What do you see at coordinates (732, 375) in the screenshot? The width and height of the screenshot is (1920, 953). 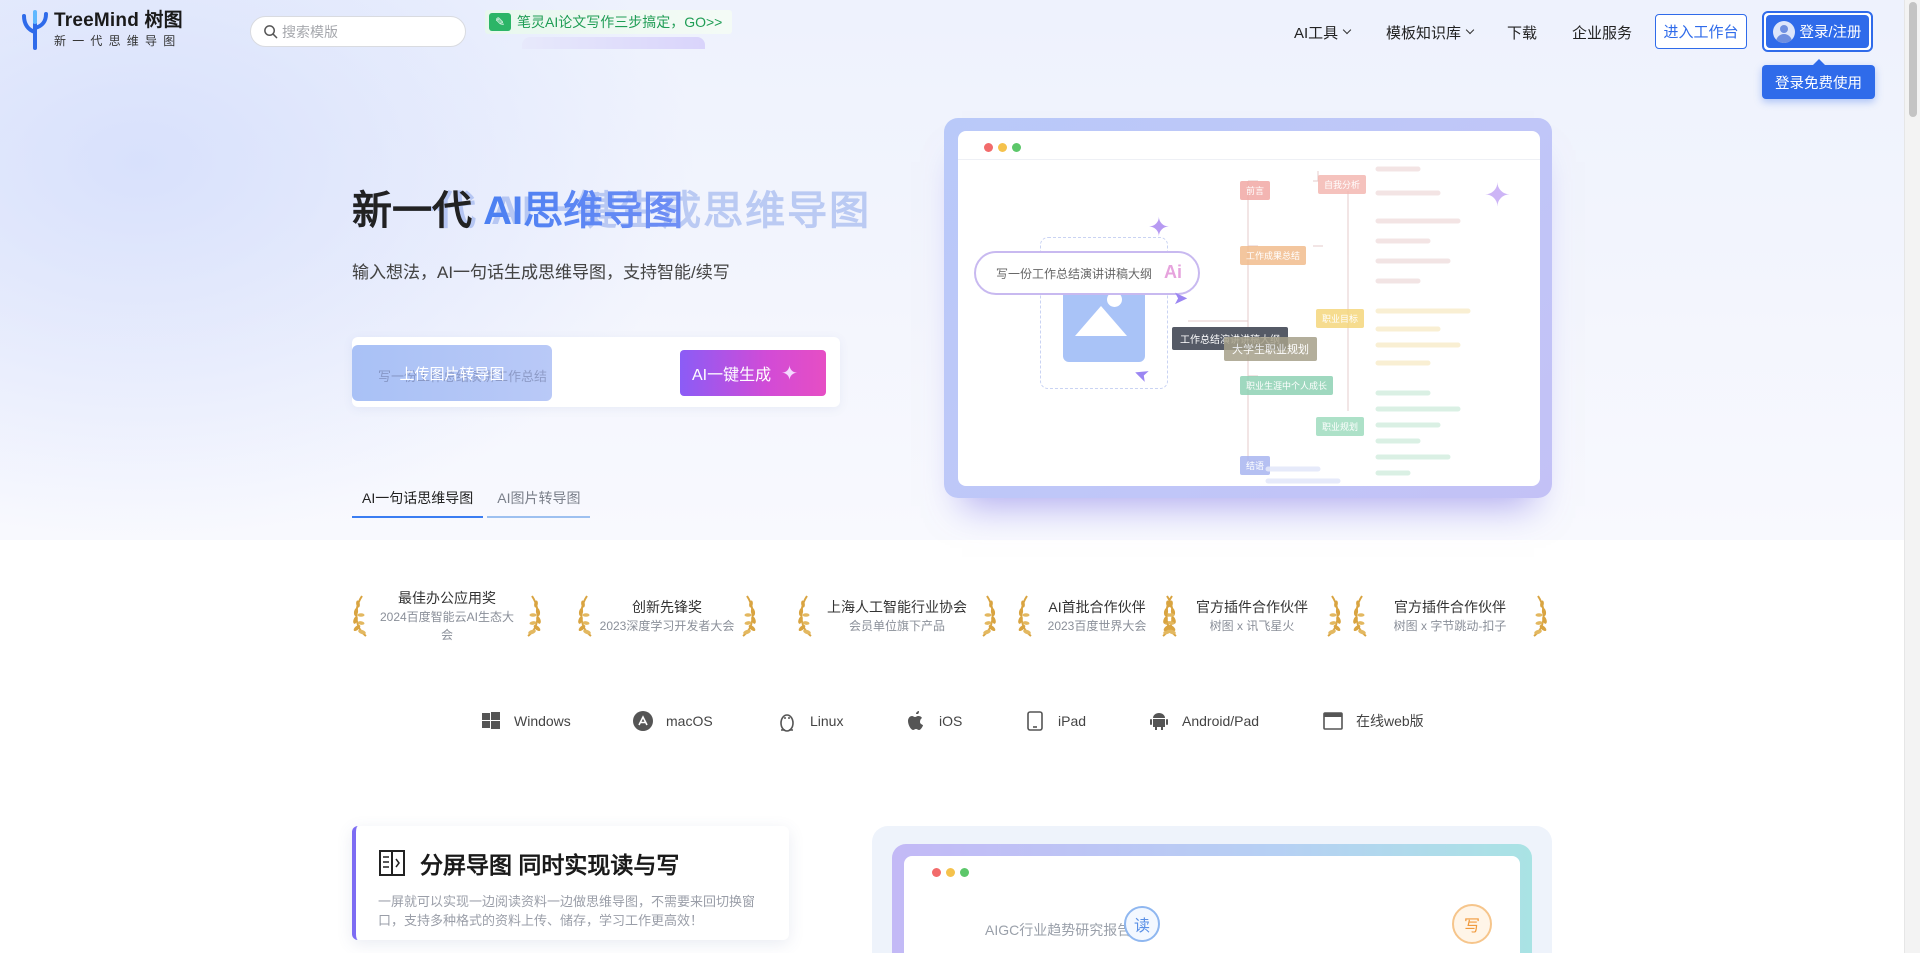 I see `ai-generate-label: AI一键生成` at bounding box center [732, 375].